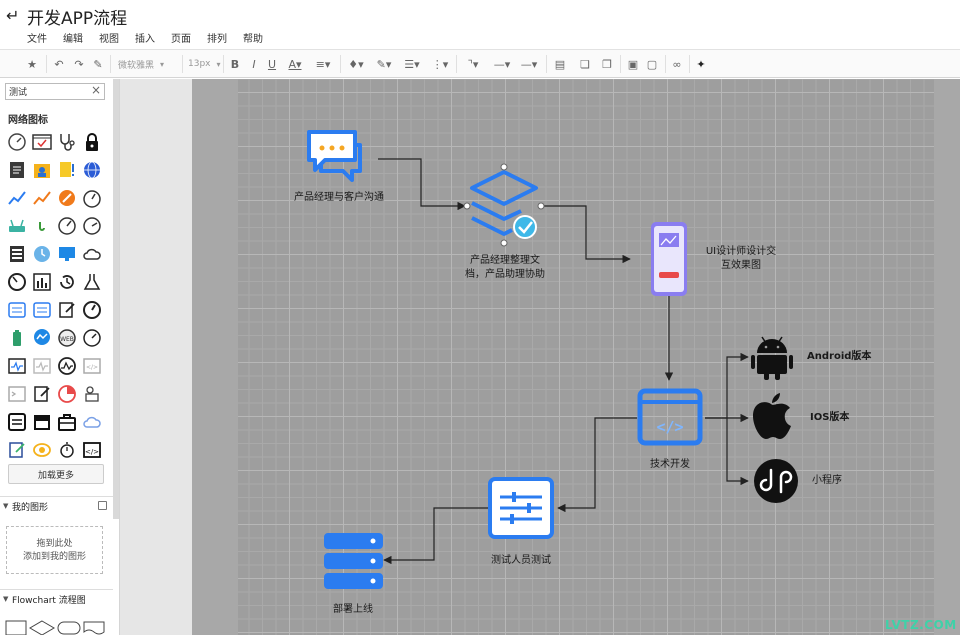  I want to click on node-label-deploy: 部署上线, so click(353, 610).